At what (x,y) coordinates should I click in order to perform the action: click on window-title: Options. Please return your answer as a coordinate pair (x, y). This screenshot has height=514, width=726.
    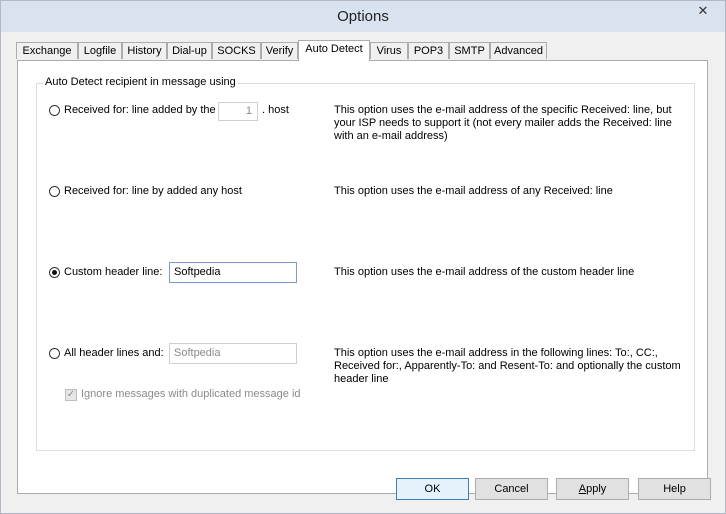
    Looking at the image, I should click on (363, 16).